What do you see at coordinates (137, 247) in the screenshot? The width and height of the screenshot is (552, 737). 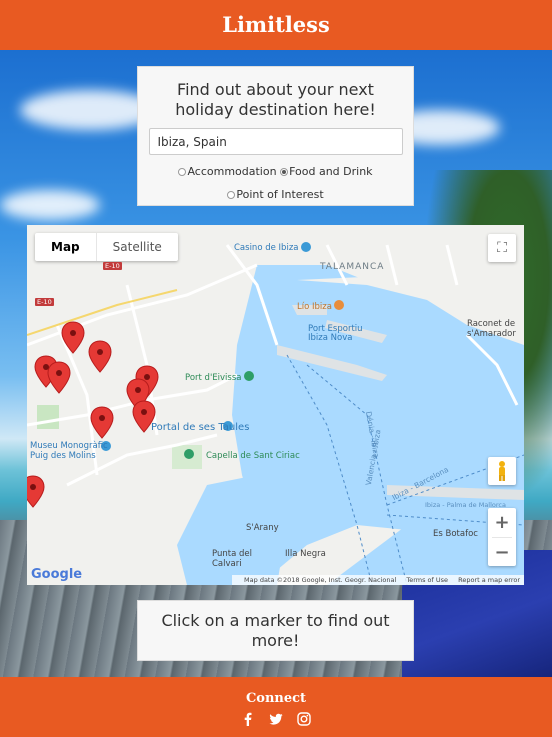 I see `map-type-satellite-button: Satellite` at bounding box center [137, 247].